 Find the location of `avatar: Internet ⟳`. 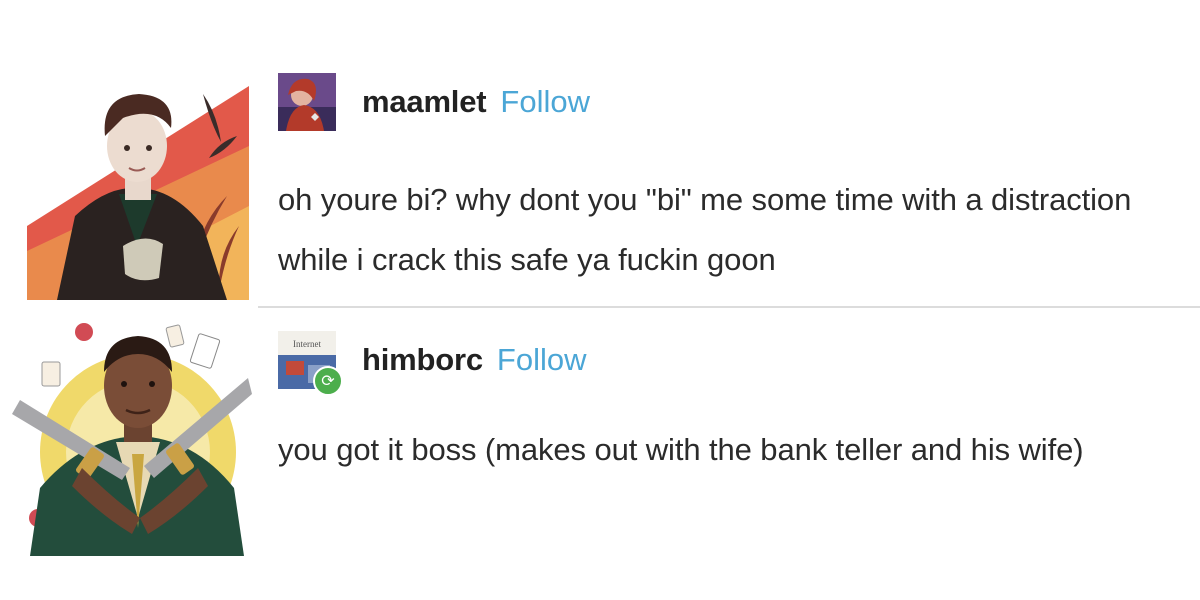

avatar: Internet ⟳ is located at coordinates (310, 363).